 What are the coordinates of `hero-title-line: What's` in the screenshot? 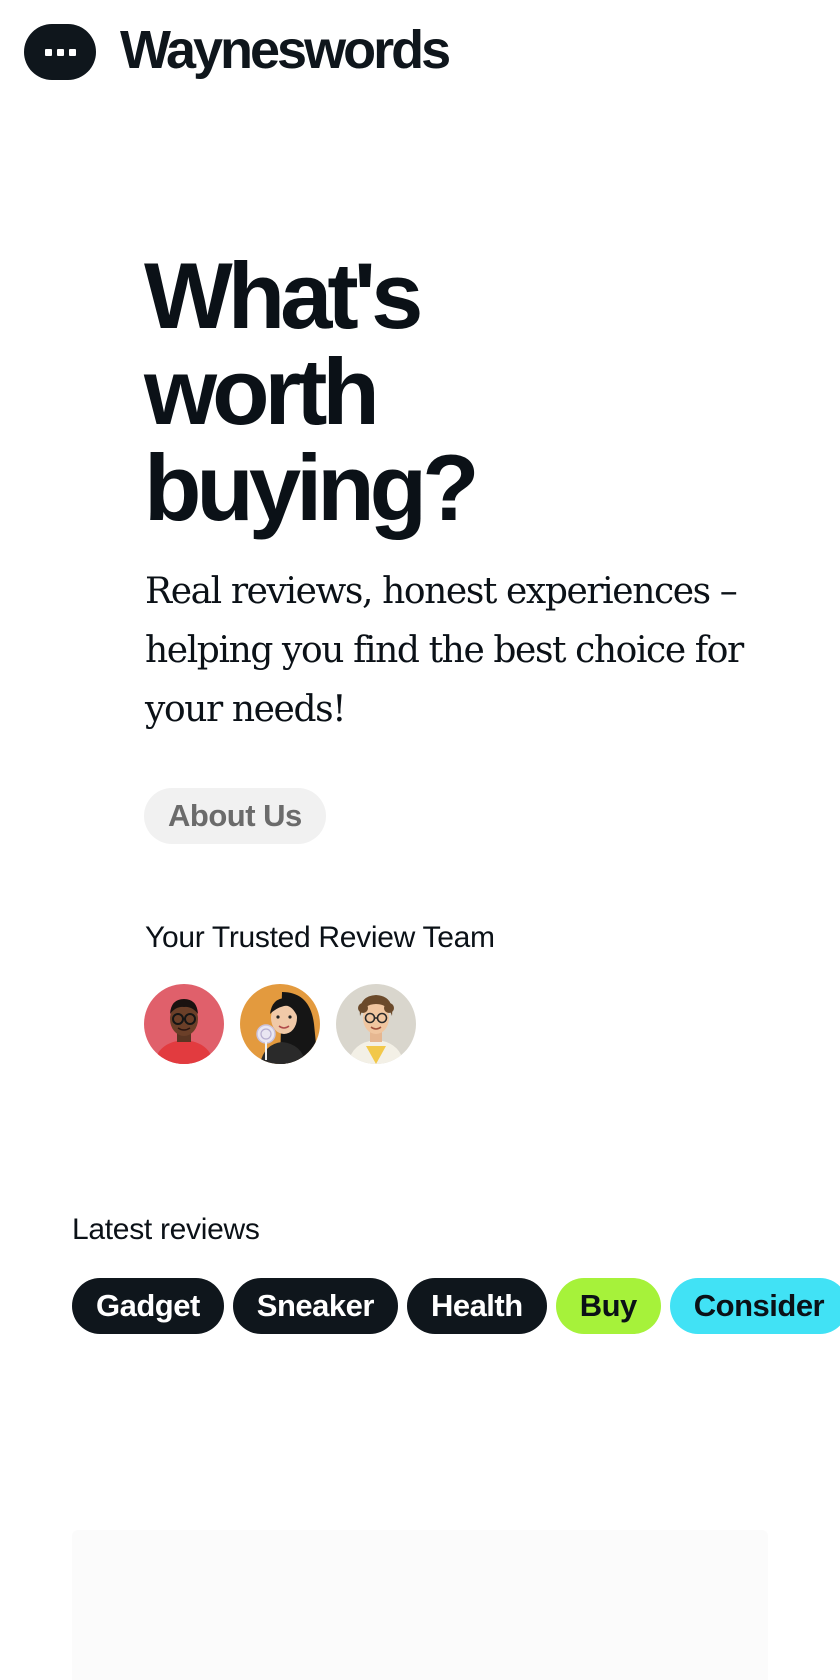 It's located at (283, 295).